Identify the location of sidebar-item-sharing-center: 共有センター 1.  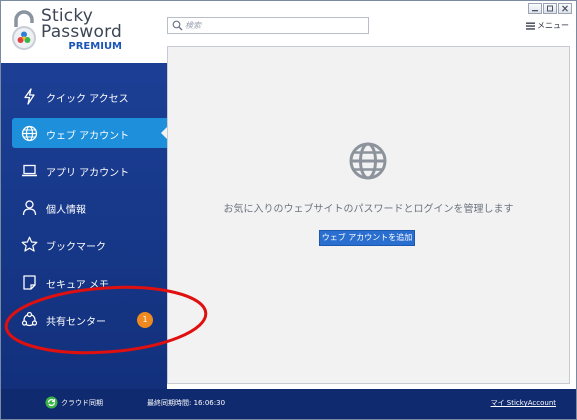
(84, 319).